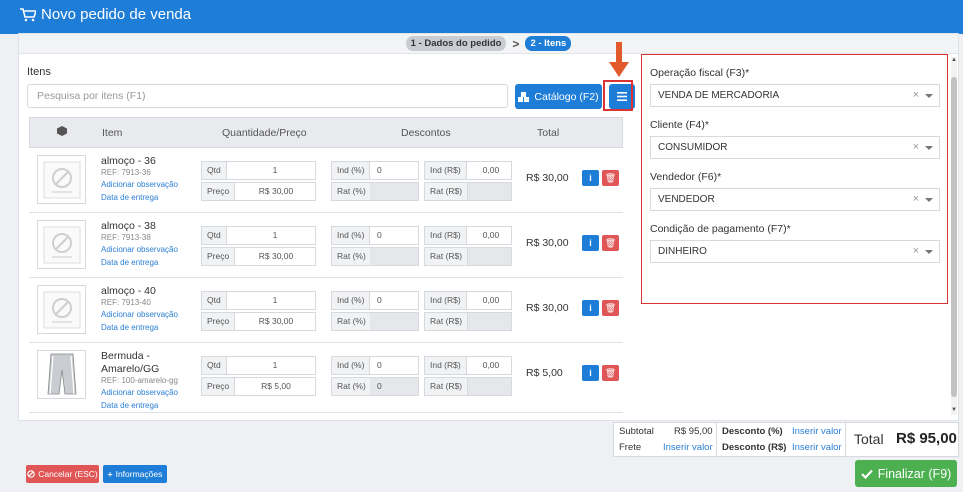  What do you see at coordinates (688, 447) in the screenshot?
I see `freight-insert-link: Inserir valor` at bounding box center [688, 447].